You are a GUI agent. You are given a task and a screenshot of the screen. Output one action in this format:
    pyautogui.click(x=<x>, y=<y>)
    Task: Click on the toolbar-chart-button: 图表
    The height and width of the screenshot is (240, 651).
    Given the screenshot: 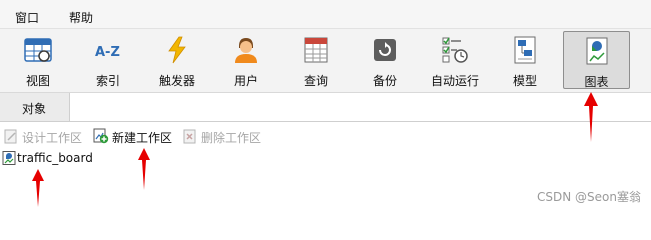 What is the action you would take?
    pyautogui.click(x=596, y=60)
    